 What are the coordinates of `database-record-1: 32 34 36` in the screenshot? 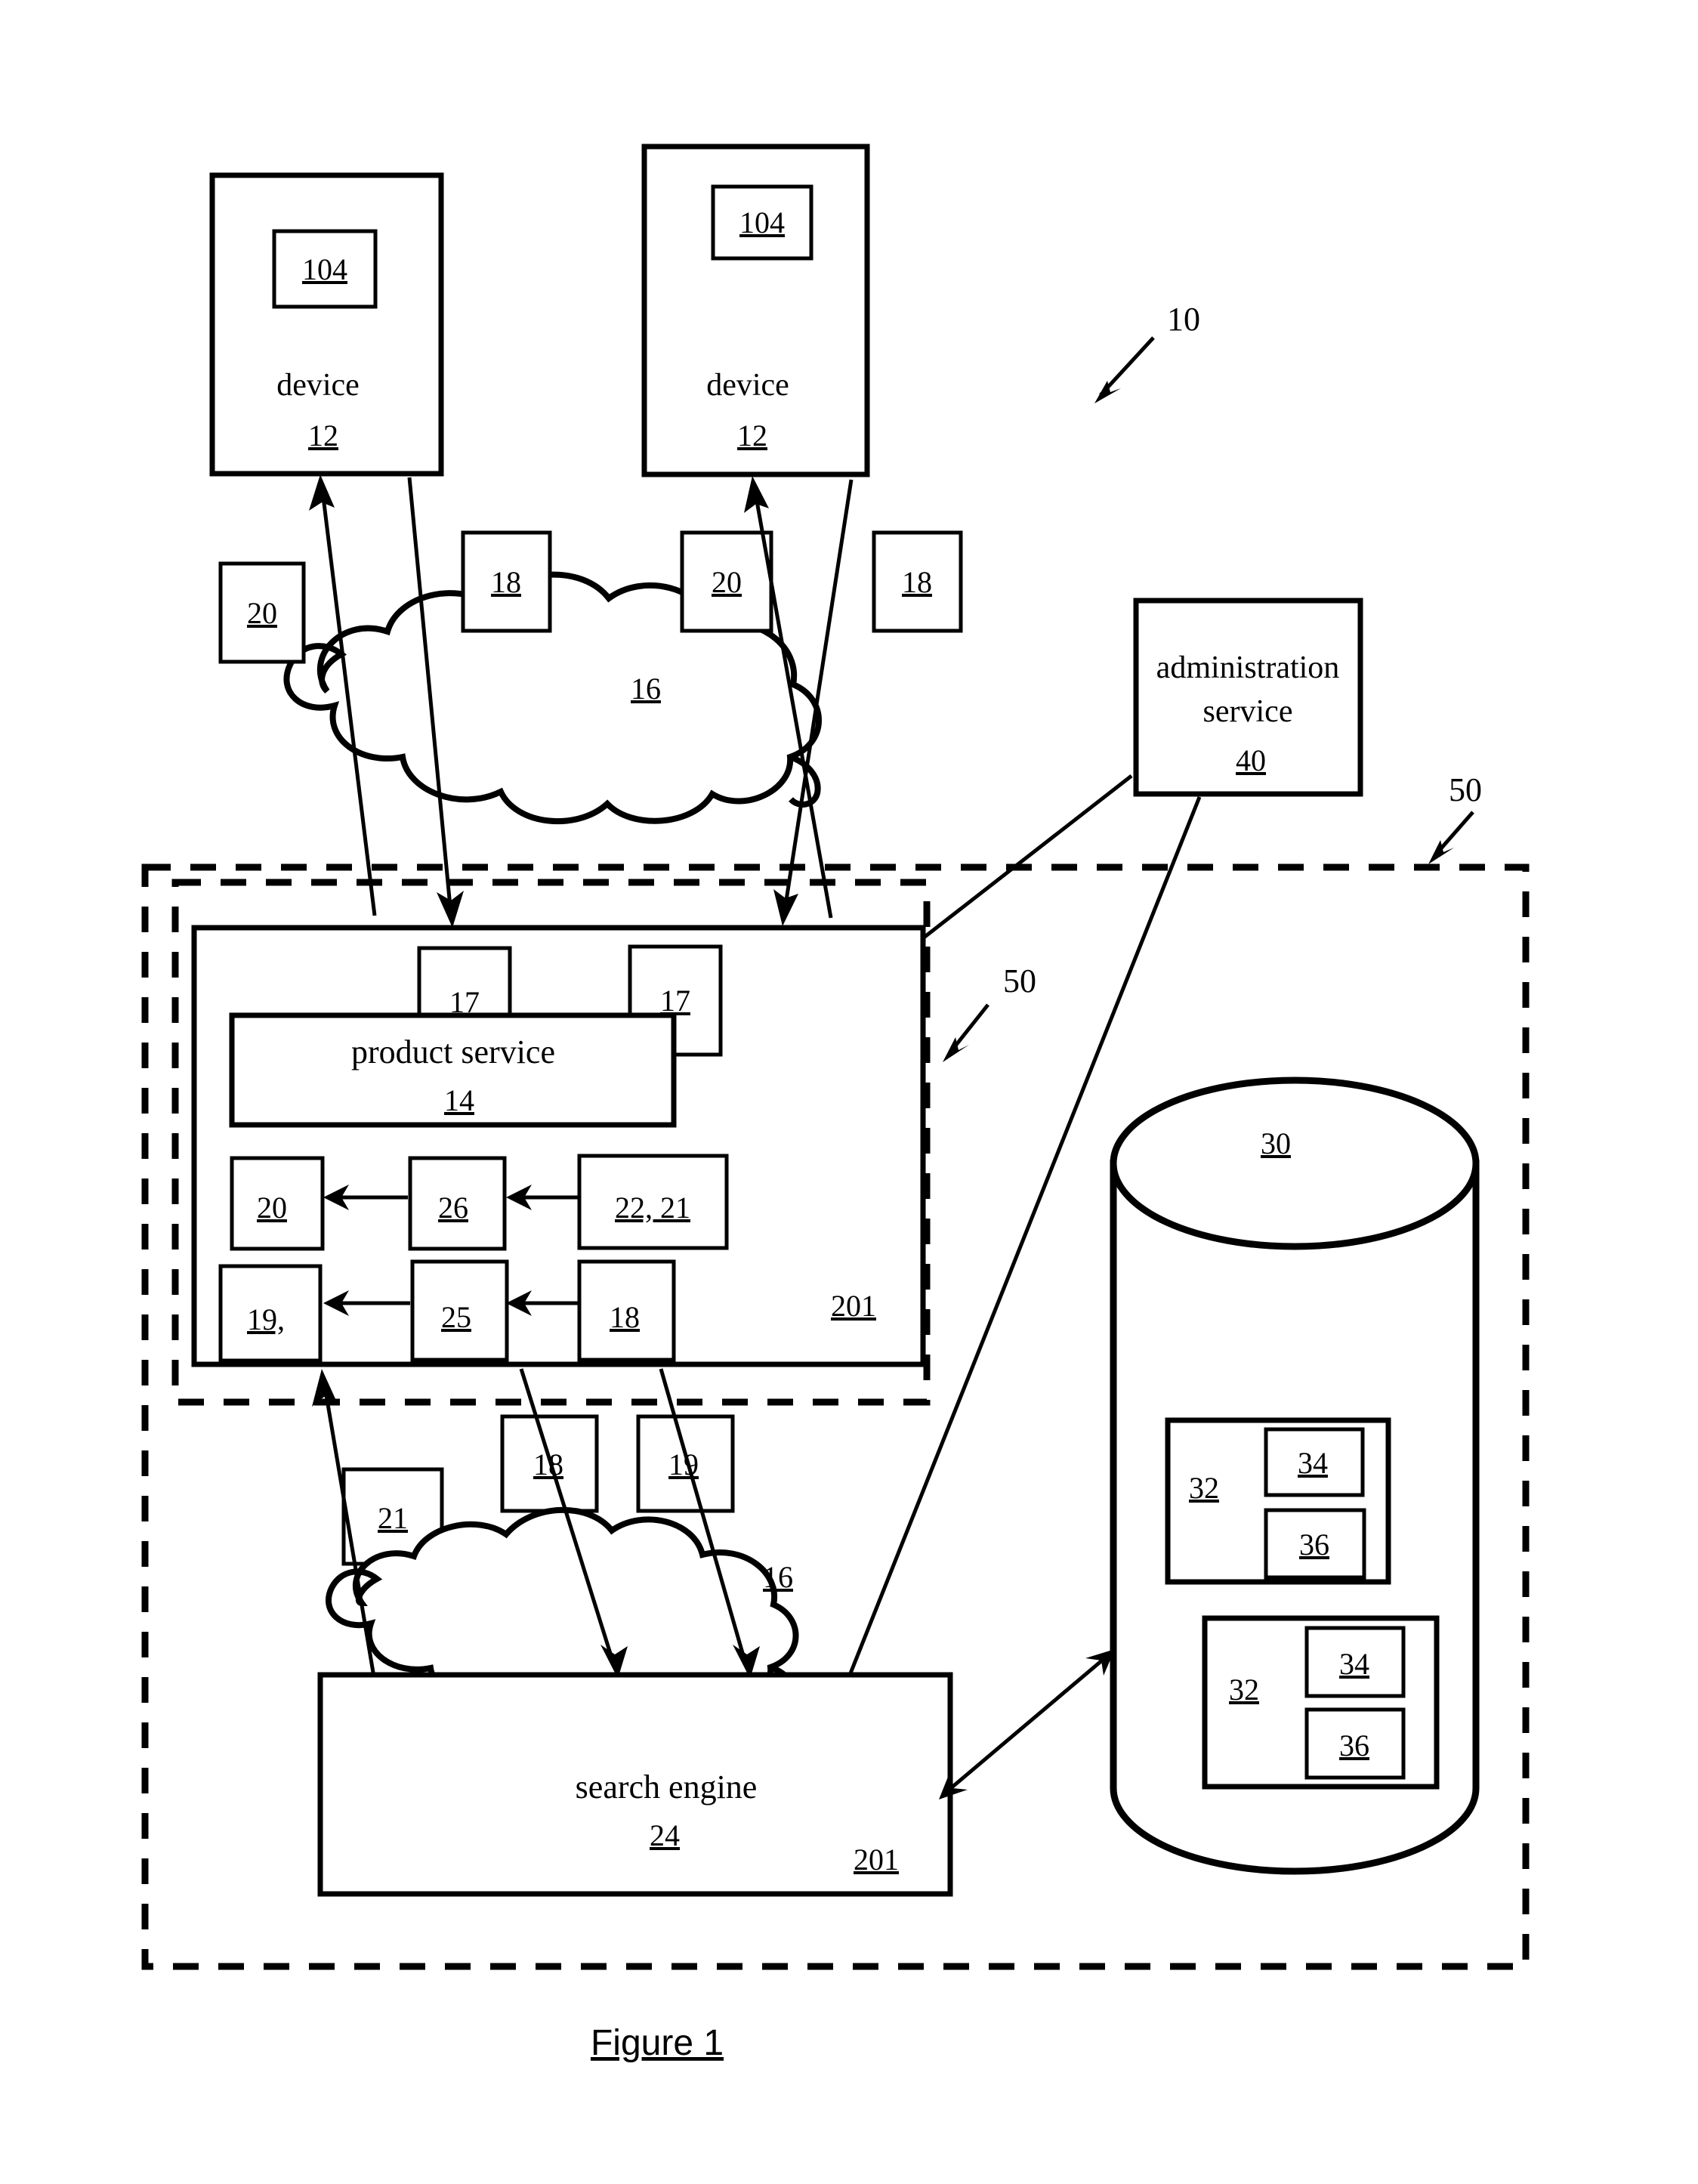 It's located at (1278, 1501).